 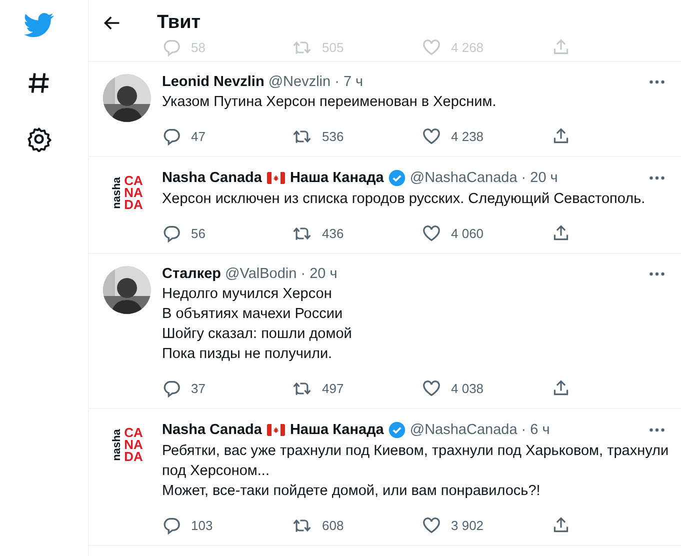 I want to click on tweet-time: 6 ч, so click(x=540, y=430).